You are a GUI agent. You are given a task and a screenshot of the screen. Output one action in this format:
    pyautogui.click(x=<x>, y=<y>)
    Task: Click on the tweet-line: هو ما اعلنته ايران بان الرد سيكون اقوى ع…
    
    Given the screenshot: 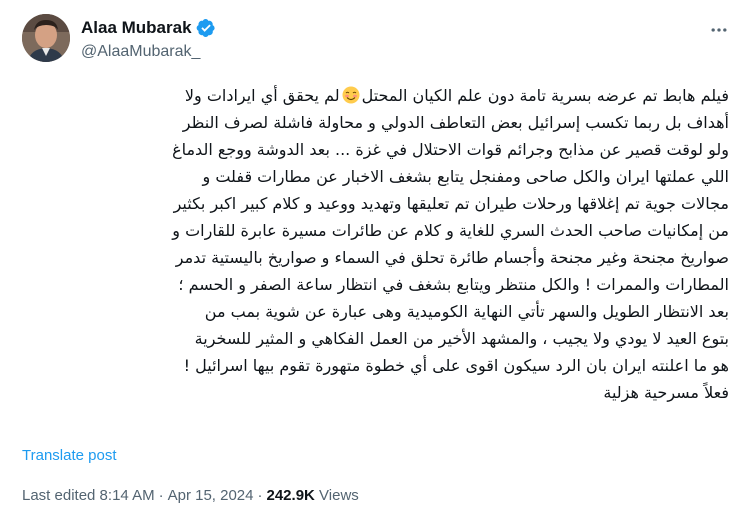 What is the action you would take?
    pyautogui.click(x=456, y=365)
    